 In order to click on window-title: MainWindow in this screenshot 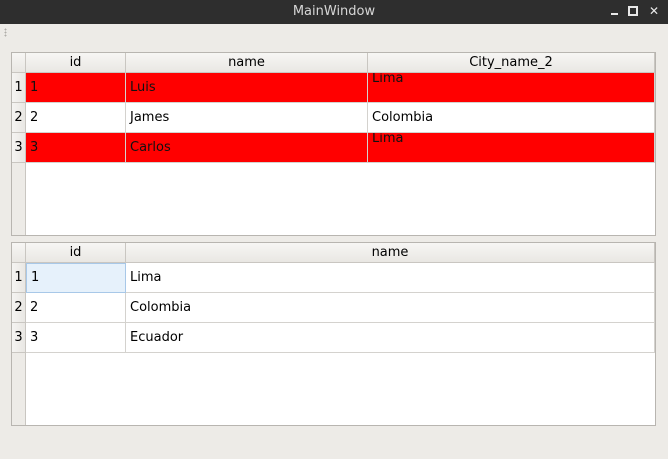, I will do `click(334, 11)`.